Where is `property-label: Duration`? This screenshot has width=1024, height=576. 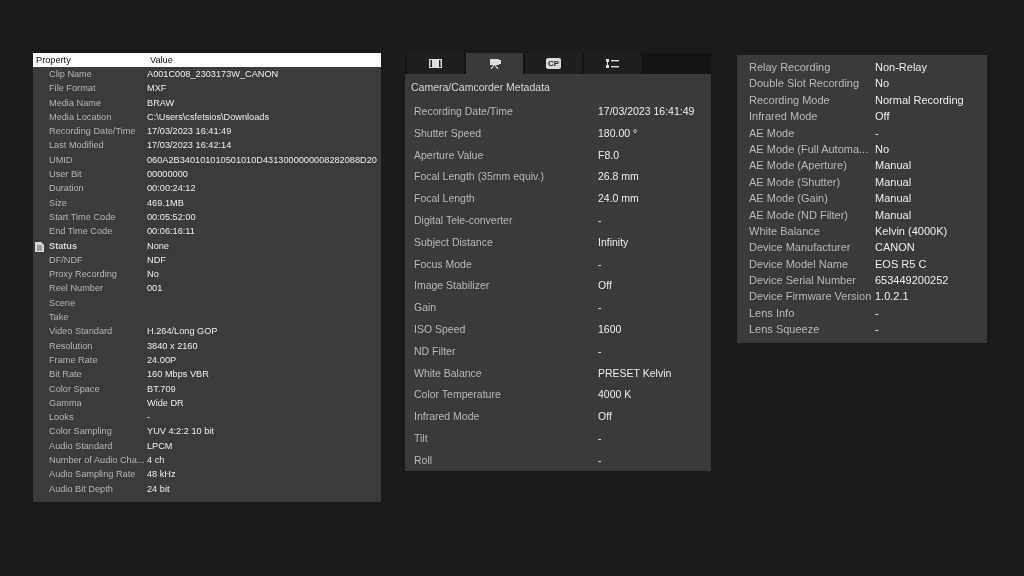
property-label: Duration is located at coordinates (66, 188).